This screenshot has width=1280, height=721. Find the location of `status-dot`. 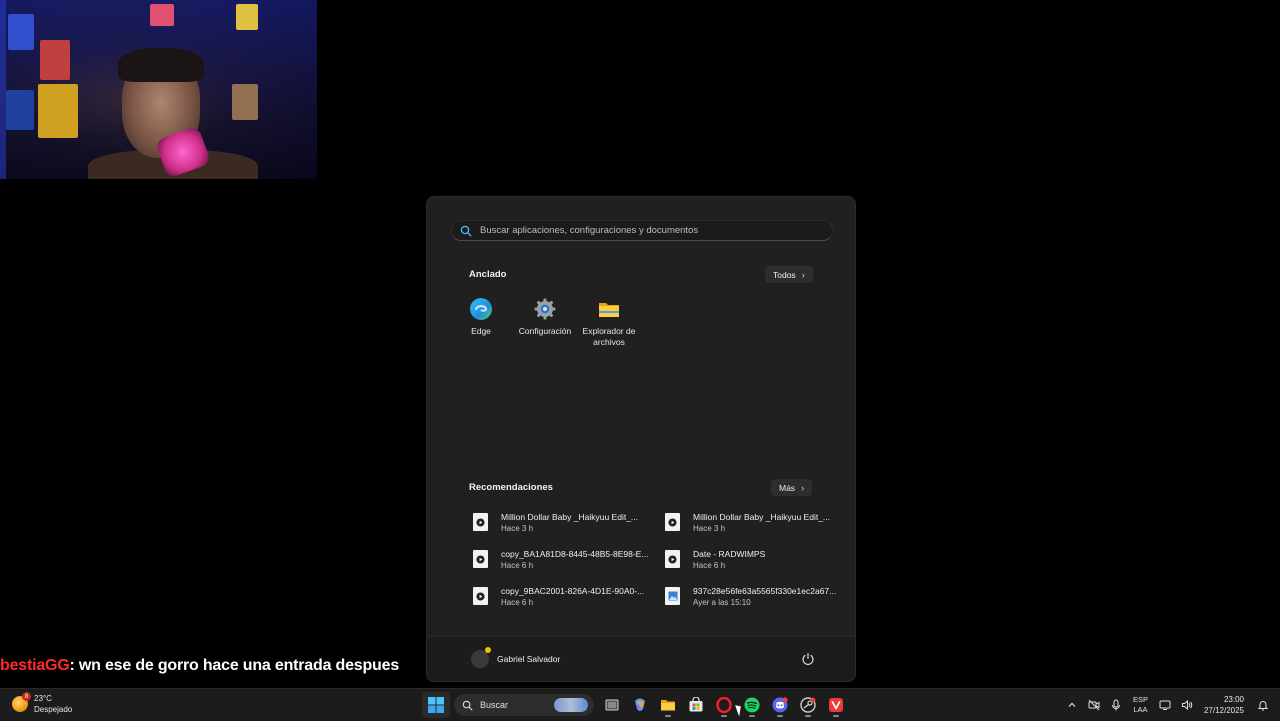

status-dot is located at coordinates (488, 650).